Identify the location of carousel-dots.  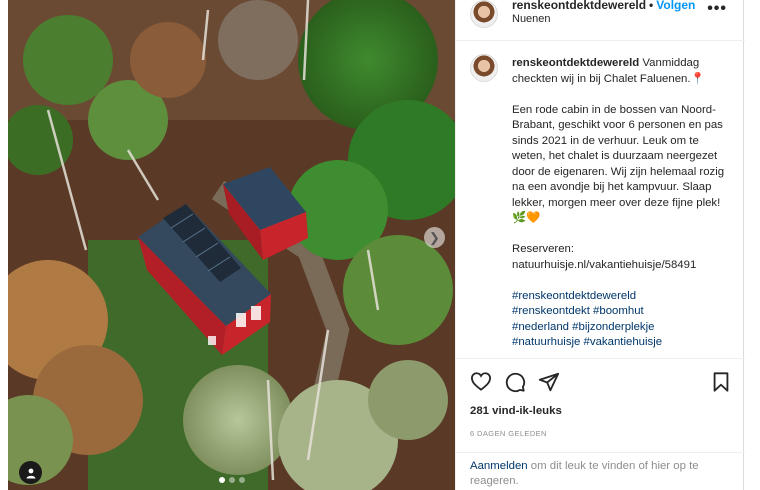
(231, 480).